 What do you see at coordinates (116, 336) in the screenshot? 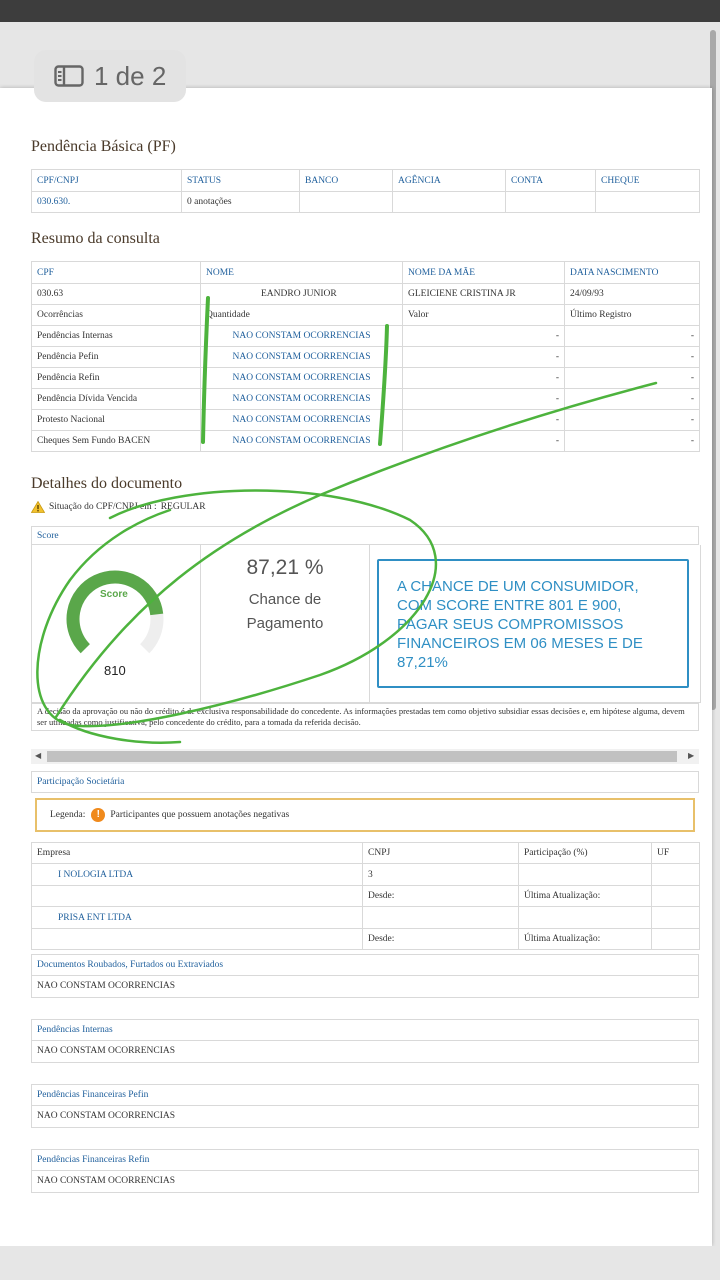
I see `occurrence-label: Pendências Internas` at bounding box center [116, 336].